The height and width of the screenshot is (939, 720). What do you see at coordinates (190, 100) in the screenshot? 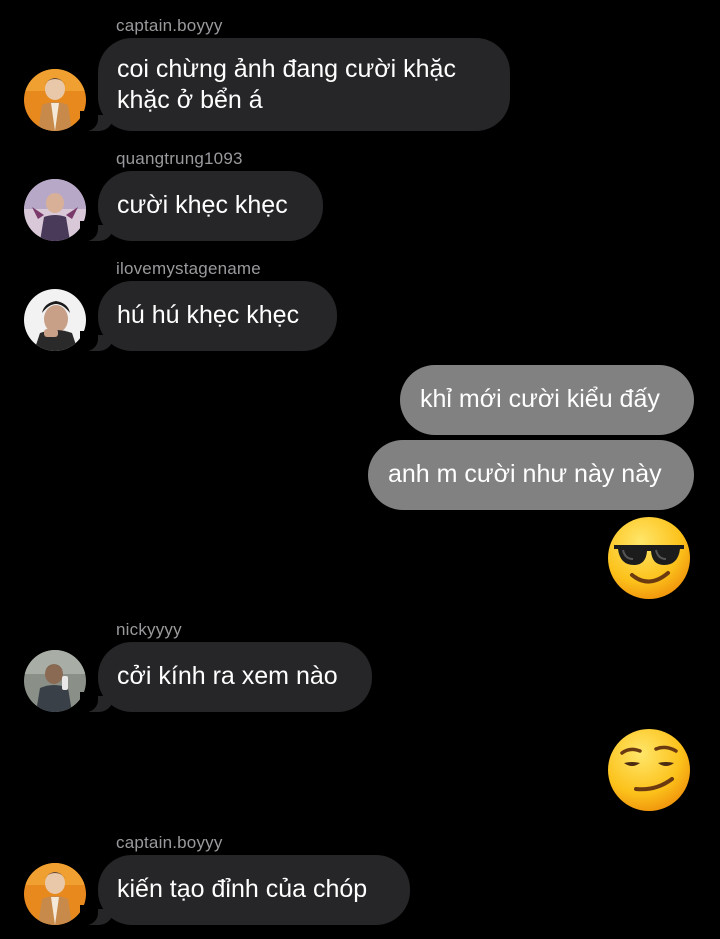
I see `message-text-line: khặc ở bển á` at bounding box center [190, 100].